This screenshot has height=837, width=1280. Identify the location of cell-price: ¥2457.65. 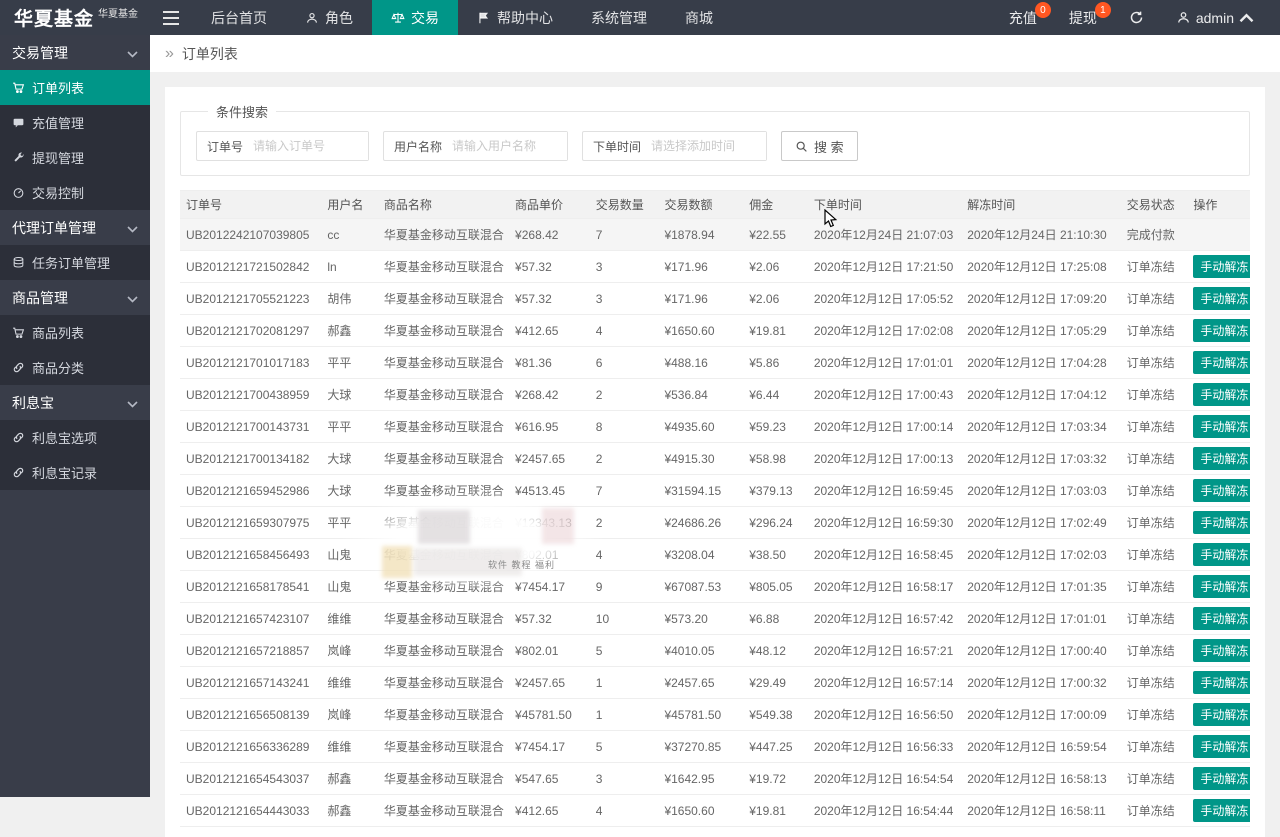
(549, 683).